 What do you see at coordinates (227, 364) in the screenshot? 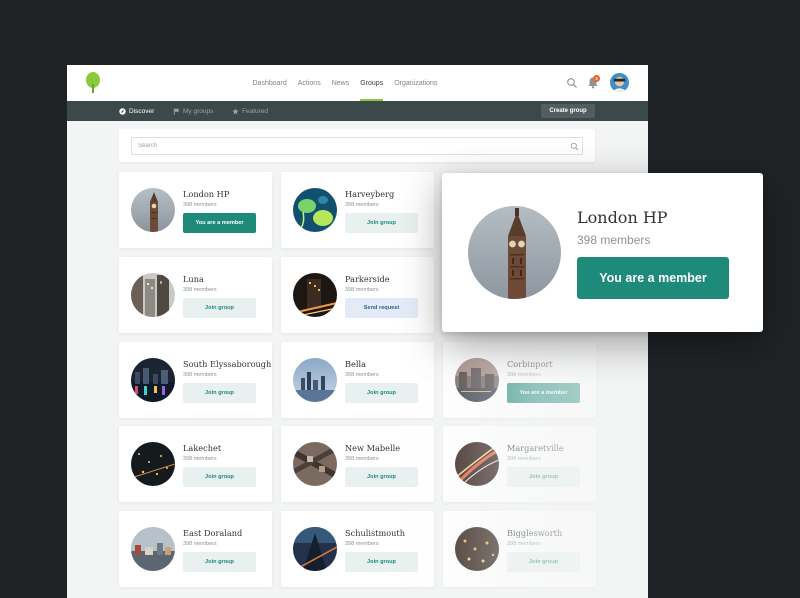
I see `group-name: South Elyssaborough` at bounding box center [227, 364].